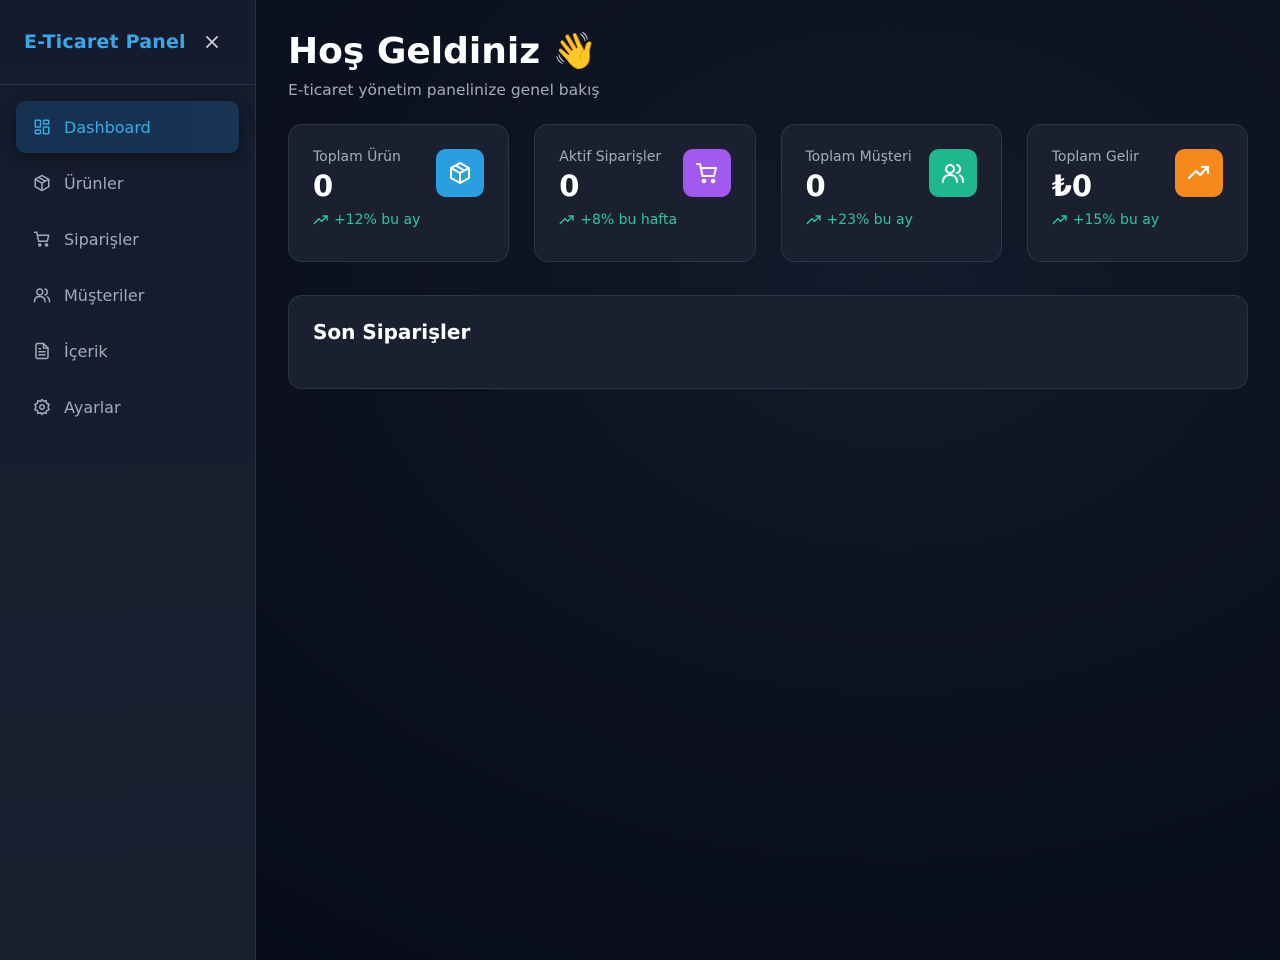 This screenshot has height=960, width=1280. I want to click on page-subtitle: E-ticaret yönetim panelinize genel bakış, so click(444, 90).